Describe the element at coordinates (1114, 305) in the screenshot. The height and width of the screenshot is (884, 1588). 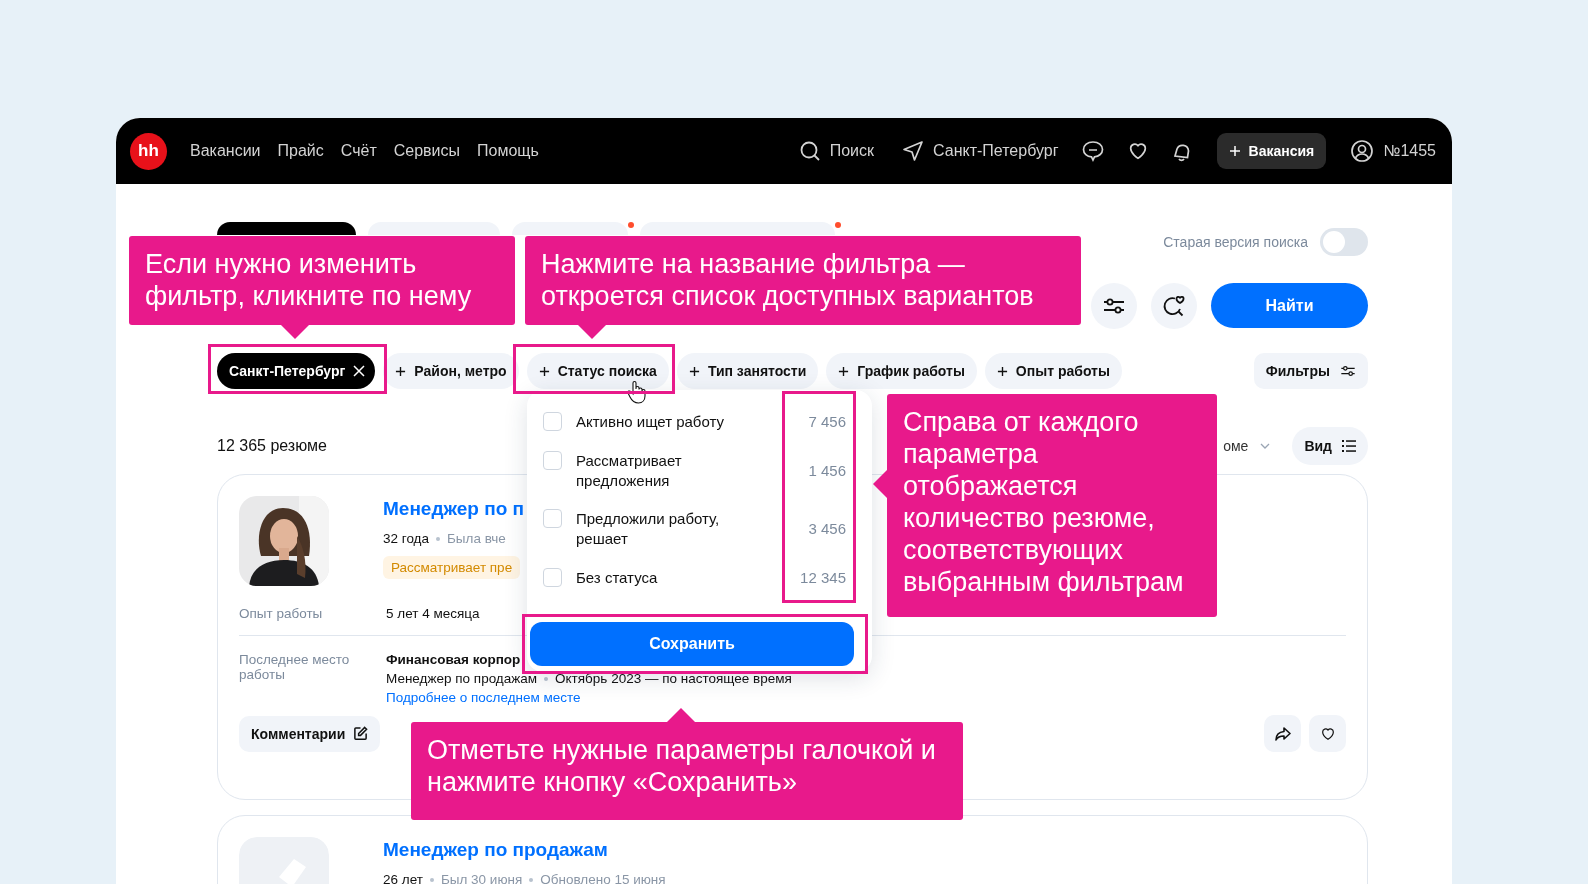
I see `settings-button` at that location.